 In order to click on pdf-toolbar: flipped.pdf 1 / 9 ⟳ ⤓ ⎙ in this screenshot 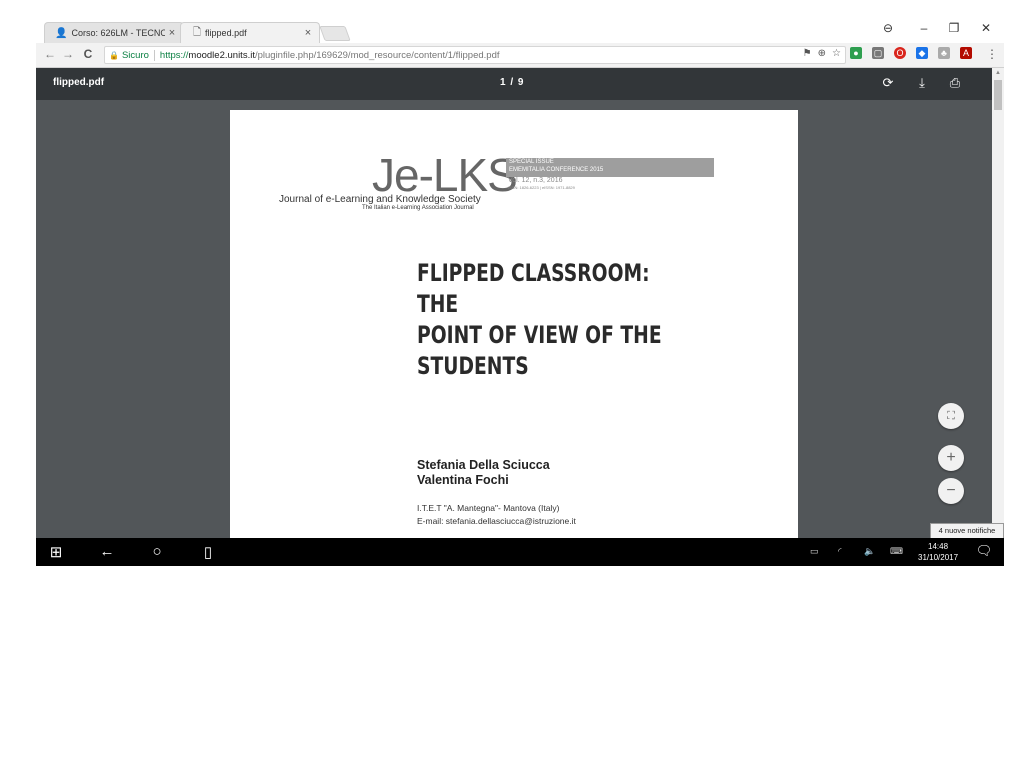, I will do `click(520, 84)`.